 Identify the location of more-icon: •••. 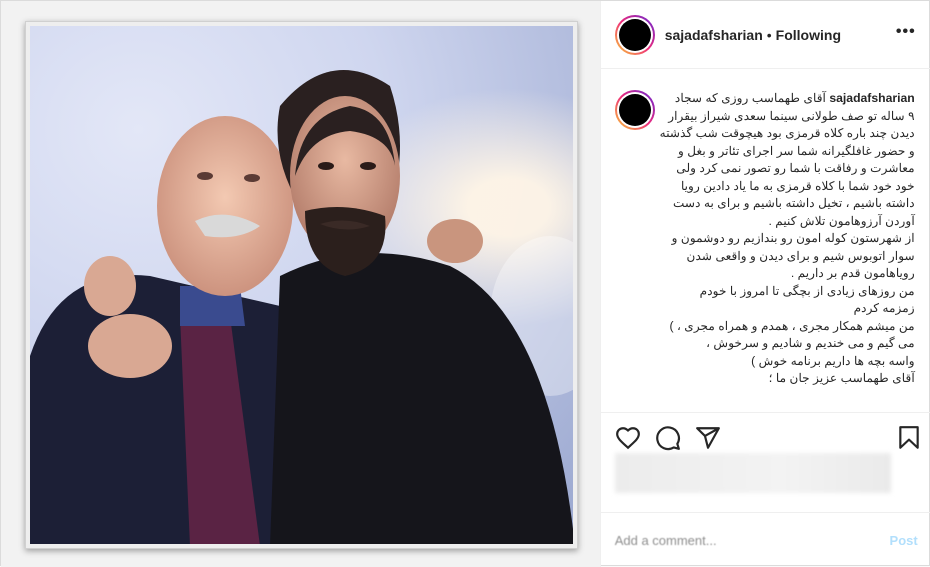
(906, 32).